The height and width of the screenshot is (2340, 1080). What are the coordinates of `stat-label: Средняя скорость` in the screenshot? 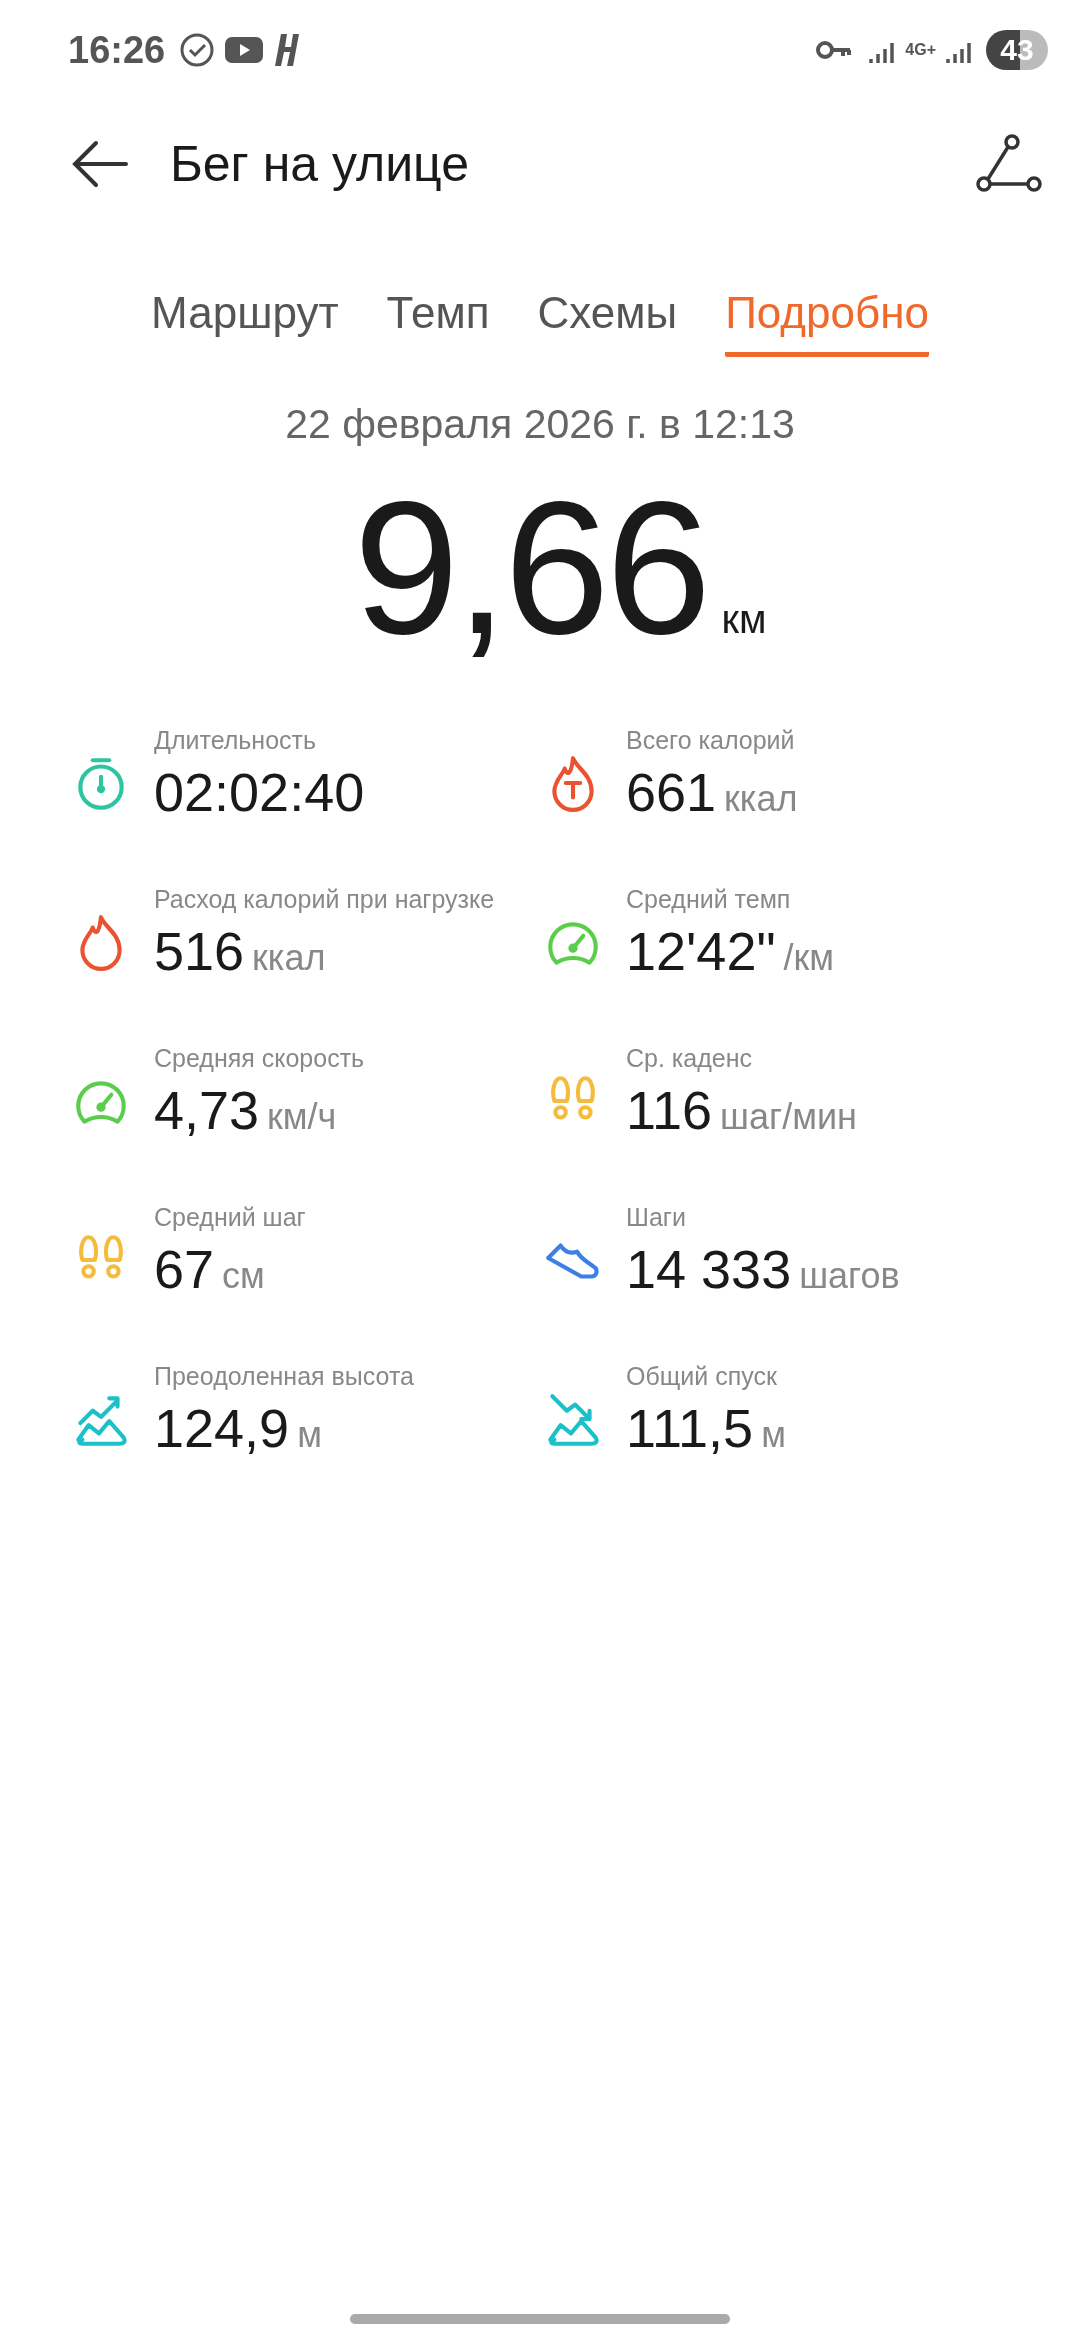 It's located at (259, 1058).